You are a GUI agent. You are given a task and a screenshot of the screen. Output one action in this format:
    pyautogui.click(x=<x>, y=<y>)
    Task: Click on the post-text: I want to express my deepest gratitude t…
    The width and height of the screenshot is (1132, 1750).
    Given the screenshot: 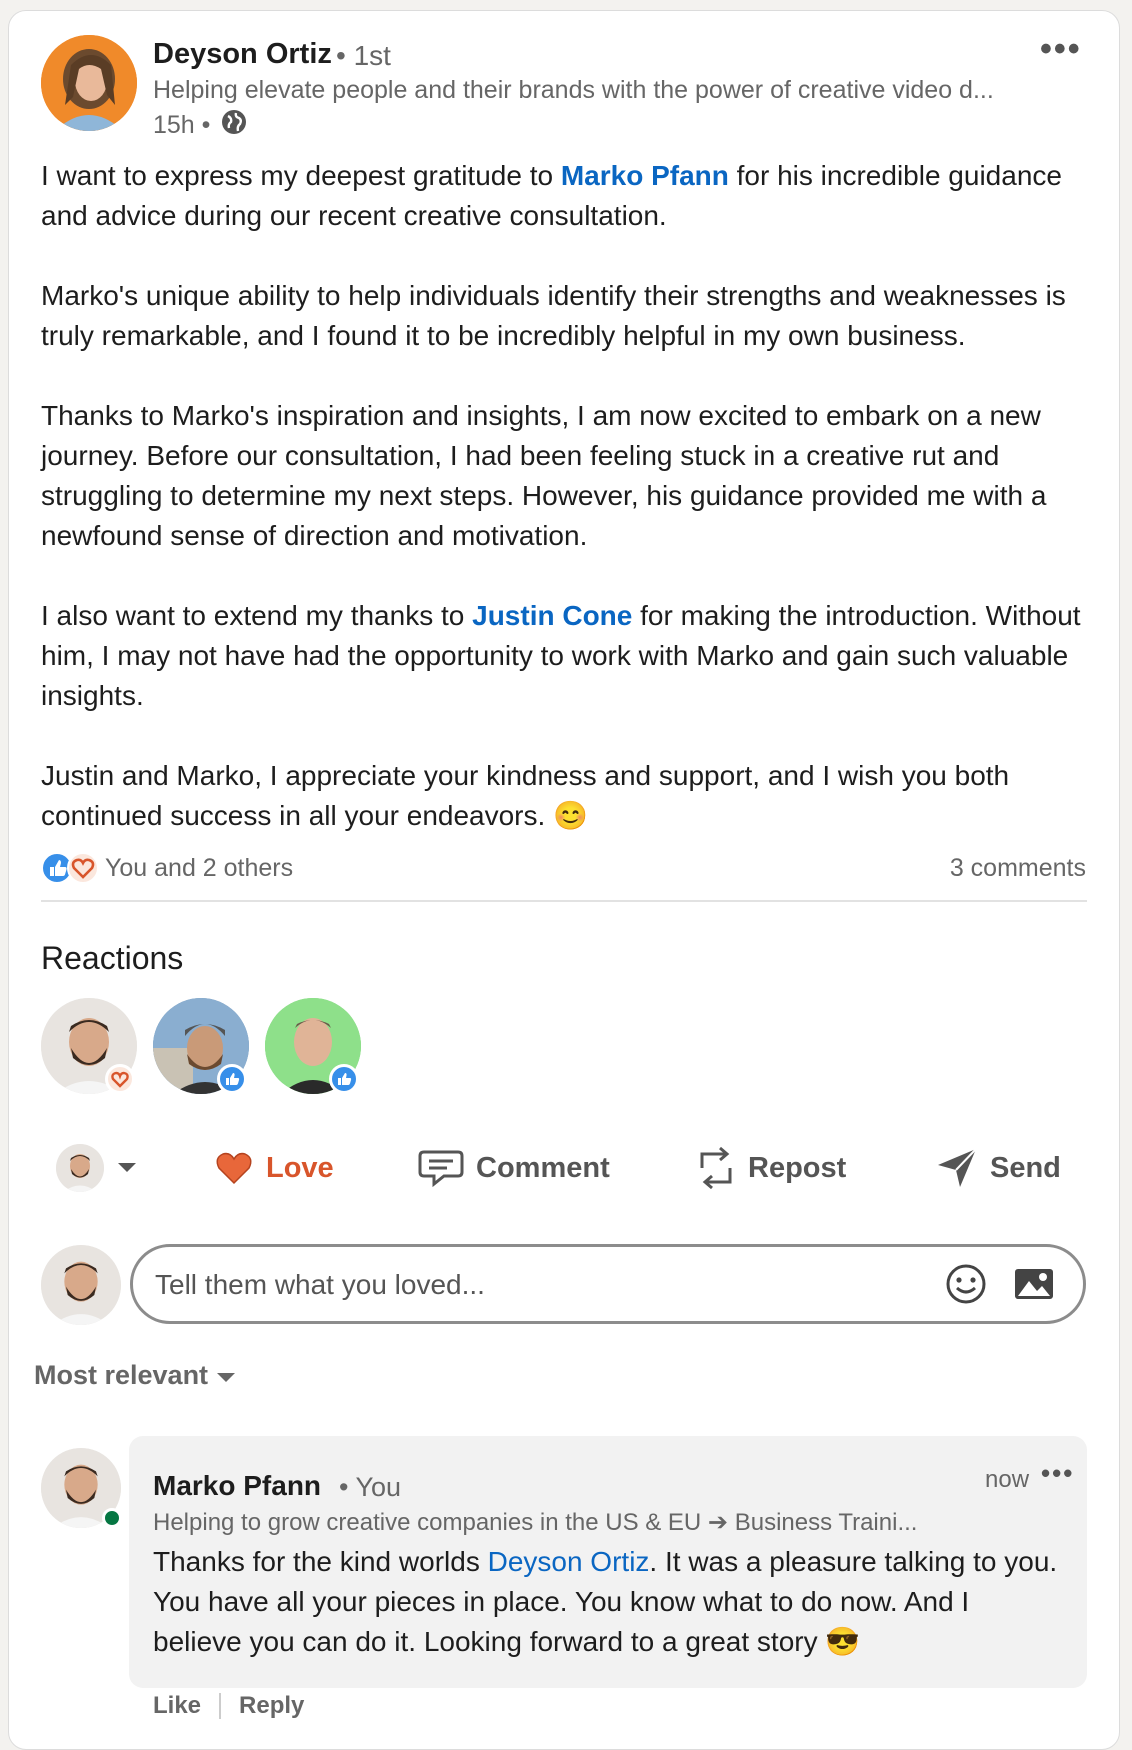 What is the action you would take?
    pyautogui.click(x=301, y=175)
    